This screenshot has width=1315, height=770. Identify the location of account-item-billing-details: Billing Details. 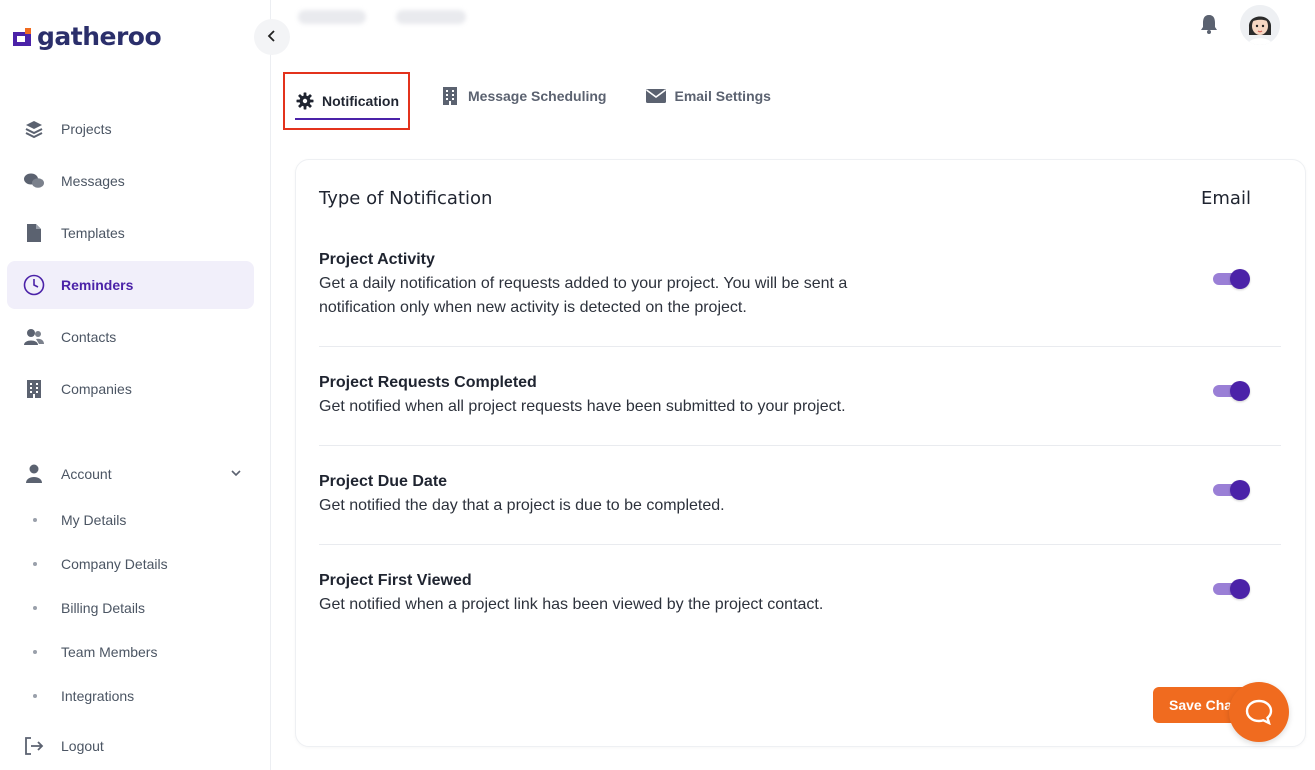
(130, 608).